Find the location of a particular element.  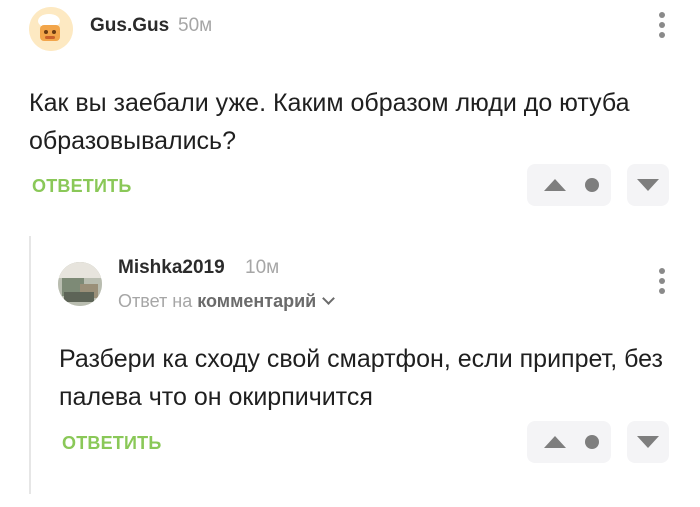

chevron-down-icon is located at coordinates (329, 298).